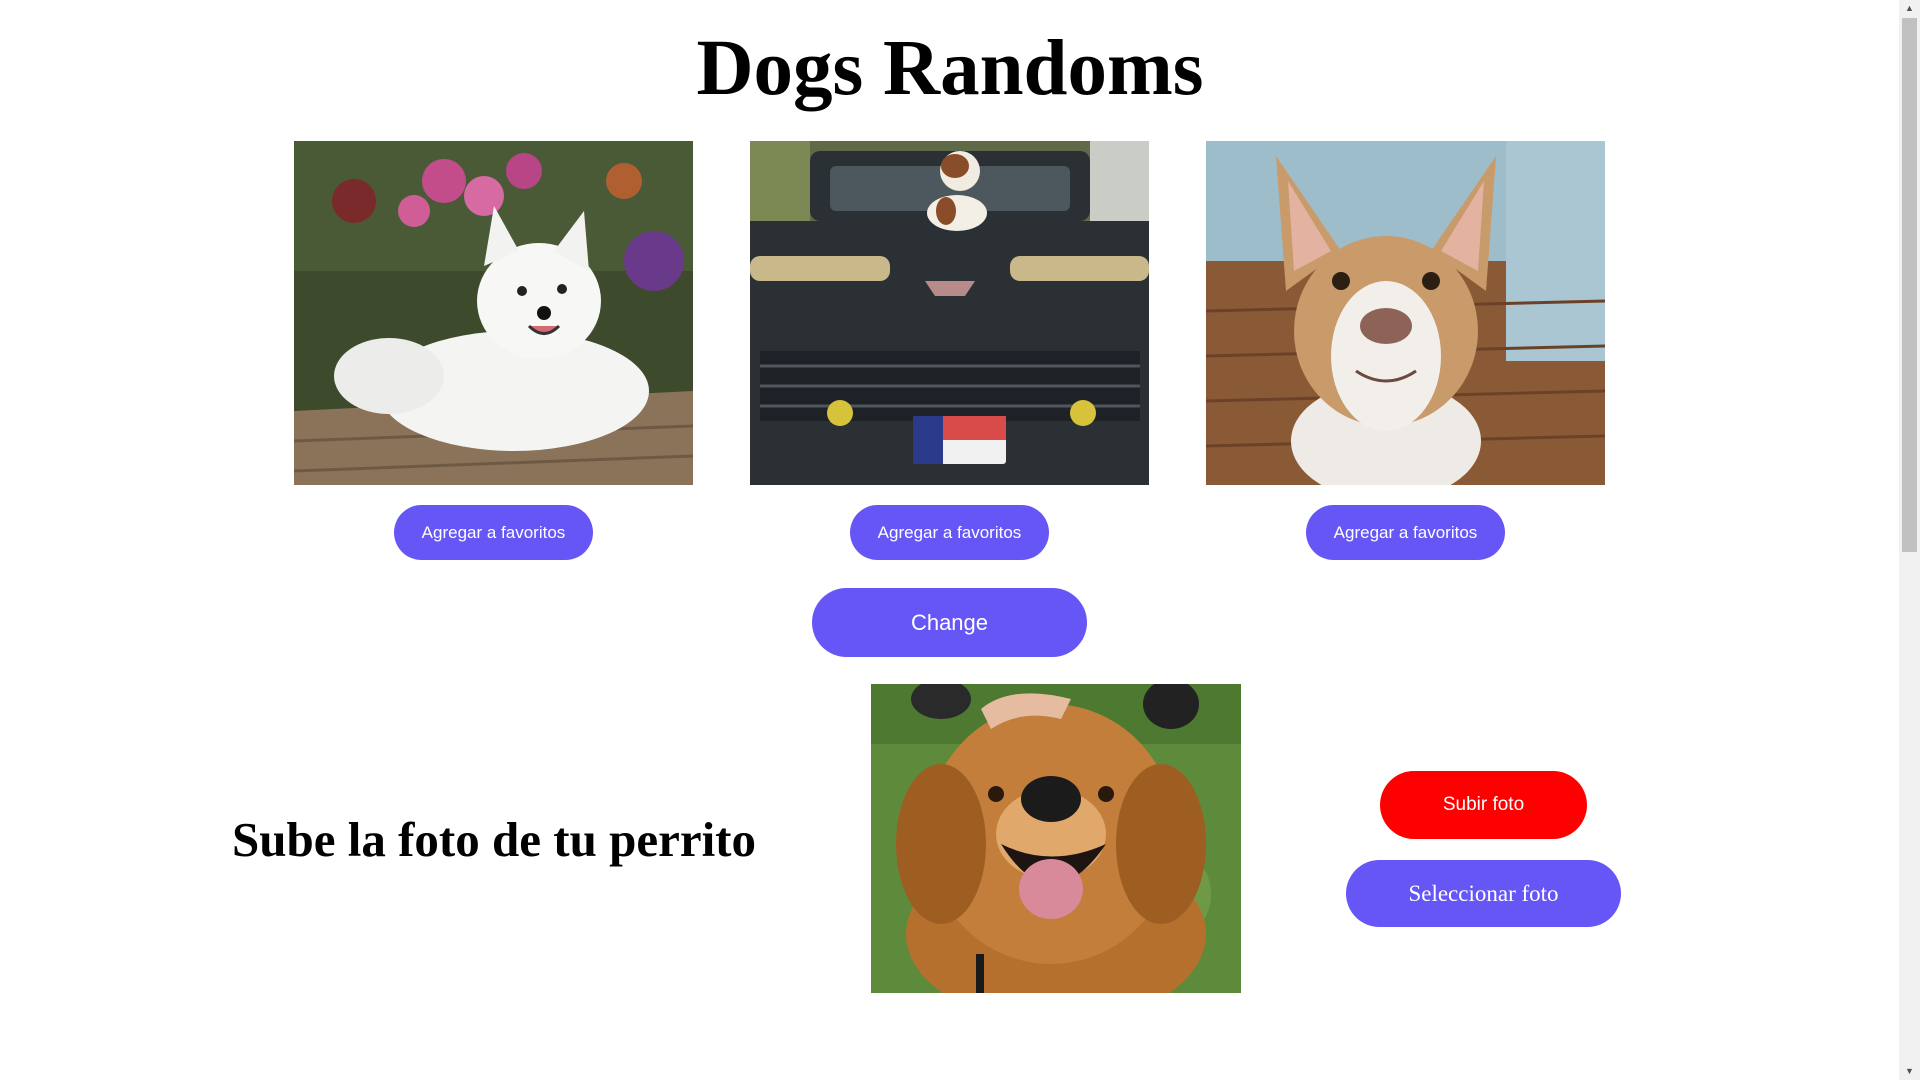 This screenshot has height=1080, width=1920. What do you see at coordinates (1483, 893) in the screenshot?
I see `select-photo-button: Seleccionar foto` at bounding box center [1483, 893].